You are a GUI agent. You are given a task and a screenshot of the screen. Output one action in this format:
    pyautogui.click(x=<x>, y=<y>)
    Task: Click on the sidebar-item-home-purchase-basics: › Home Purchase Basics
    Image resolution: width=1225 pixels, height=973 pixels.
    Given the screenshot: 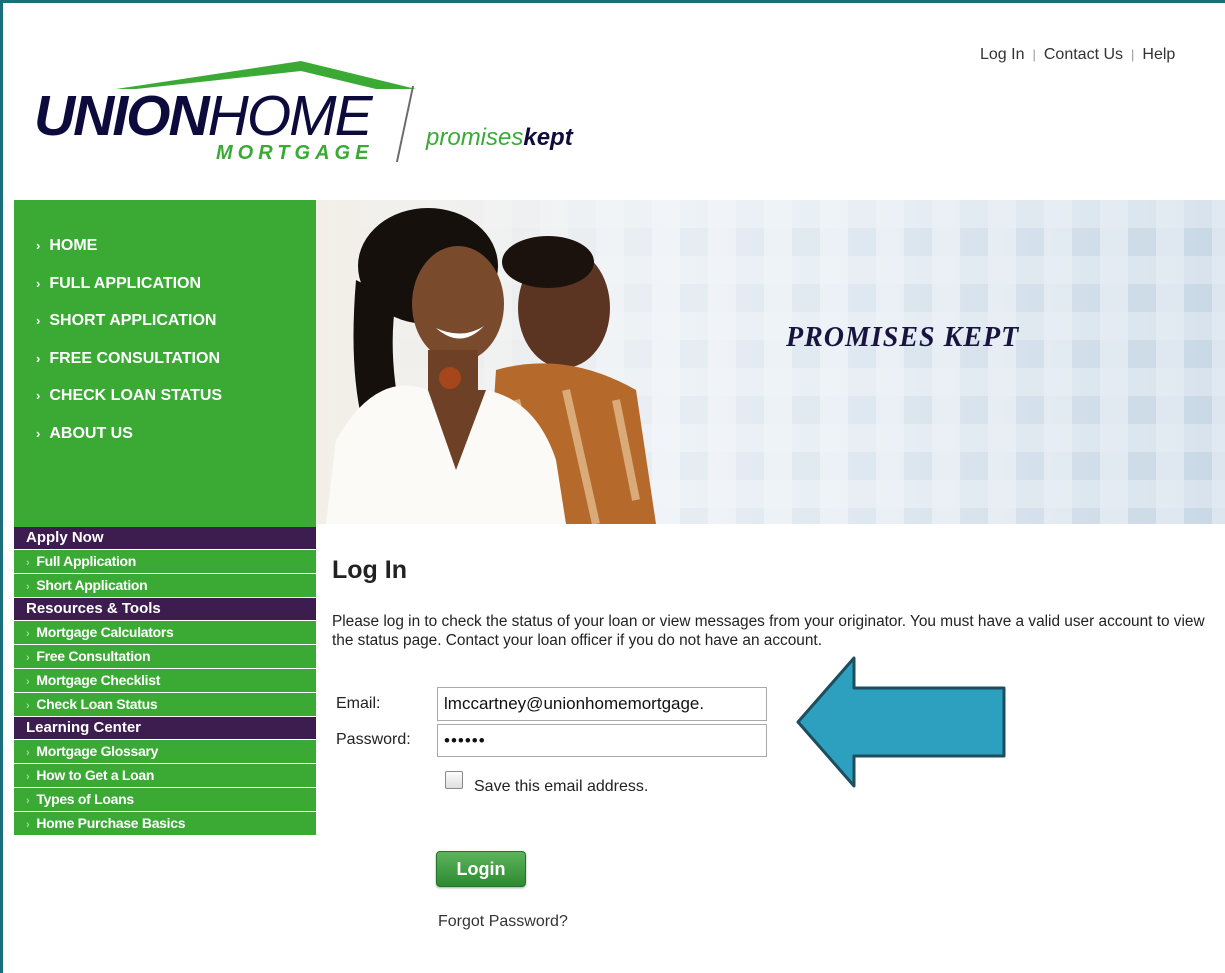 What is the action you would take?
    pyautogui.click(x=165, y=823)
    